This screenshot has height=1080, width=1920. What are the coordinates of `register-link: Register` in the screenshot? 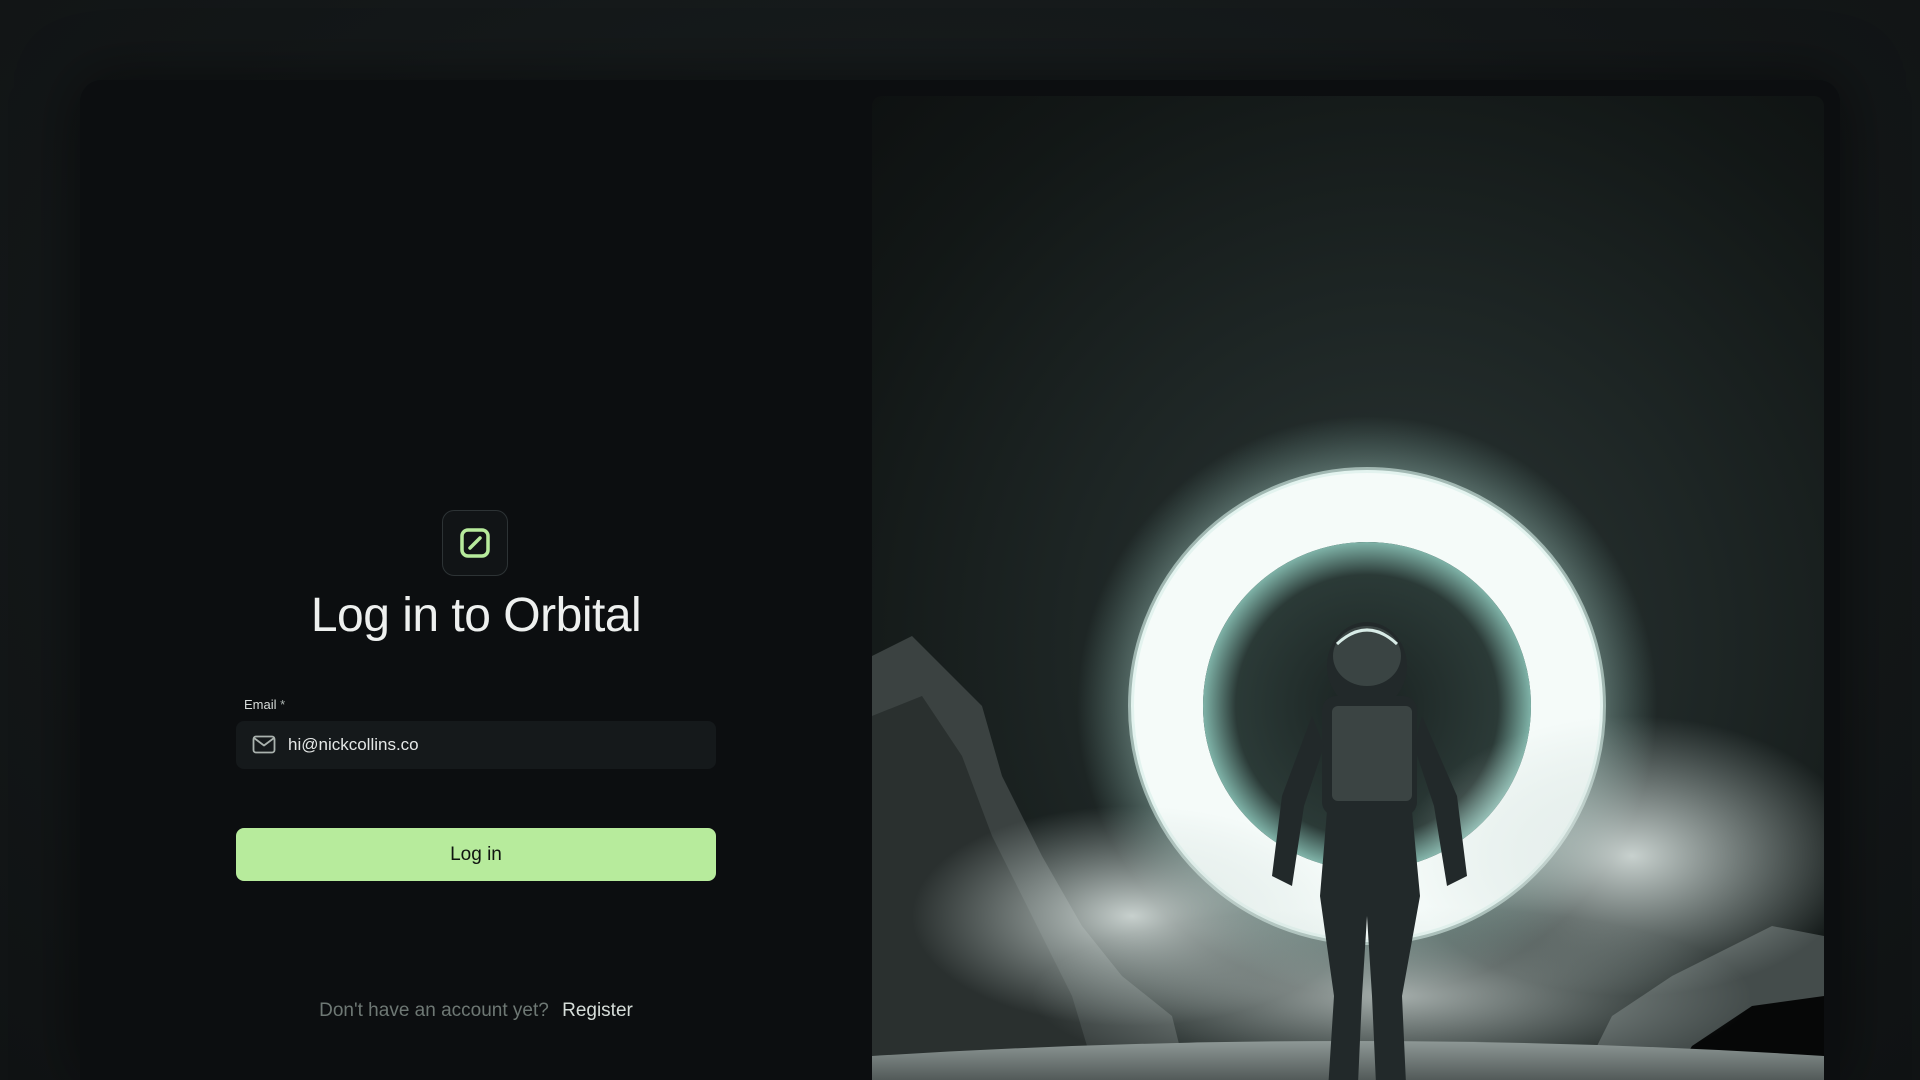 It's located at (597, 1010).